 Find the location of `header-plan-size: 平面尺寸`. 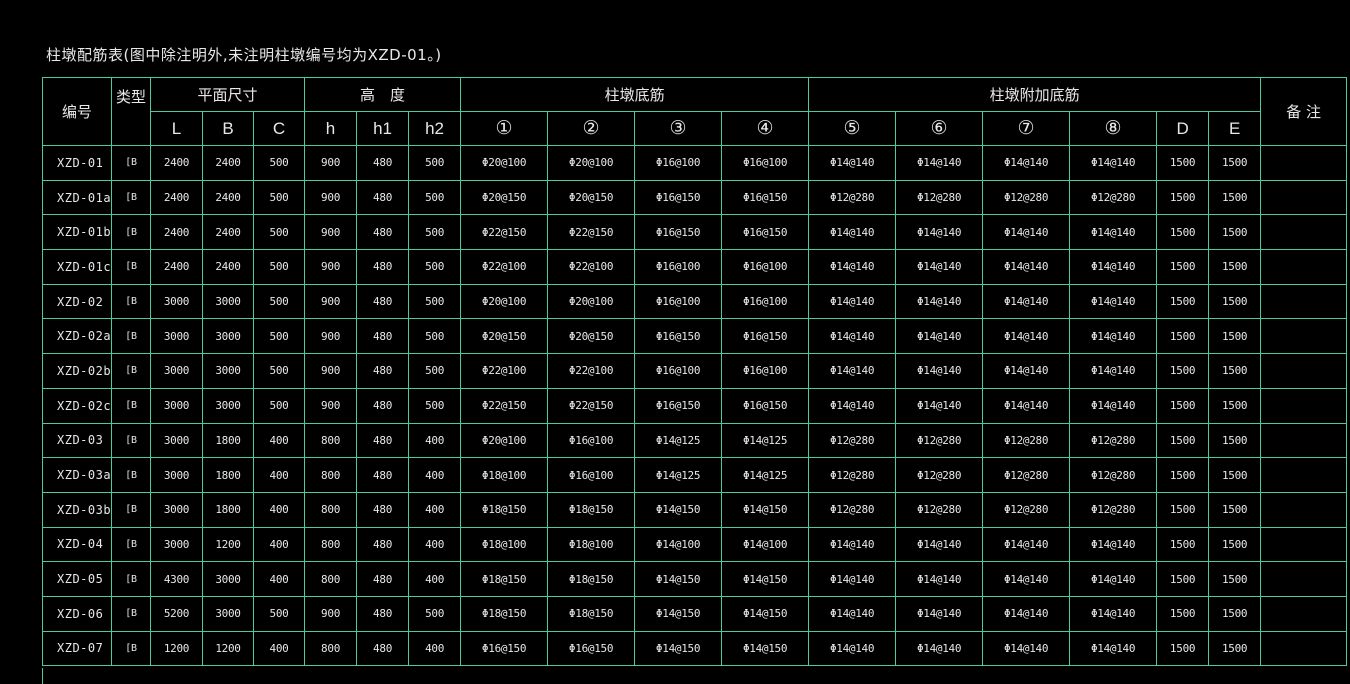

header-plan-size: 平面尺寸 is located at coordinates (227, 94).